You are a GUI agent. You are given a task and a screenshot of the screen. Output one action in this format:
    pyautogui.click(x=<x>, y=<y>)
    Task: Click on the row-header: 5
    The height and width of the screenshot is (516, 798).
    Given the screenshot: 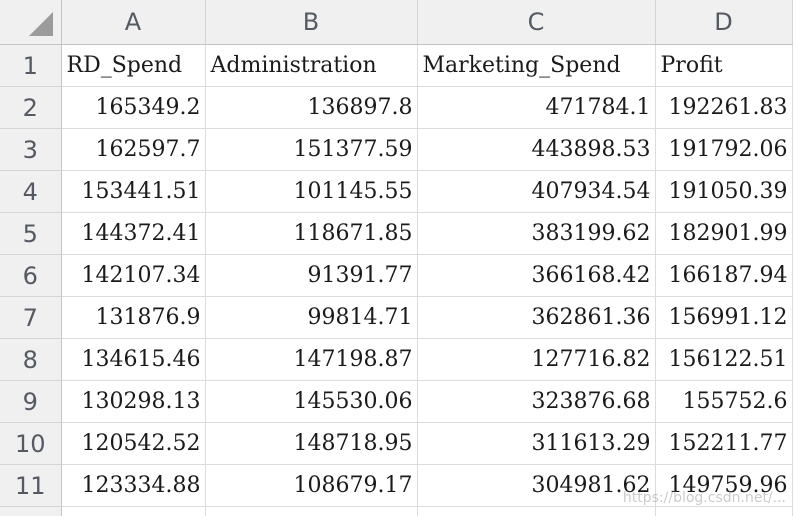 What is the action you would take?
    pyautogui.click(x=31, y=233)
    